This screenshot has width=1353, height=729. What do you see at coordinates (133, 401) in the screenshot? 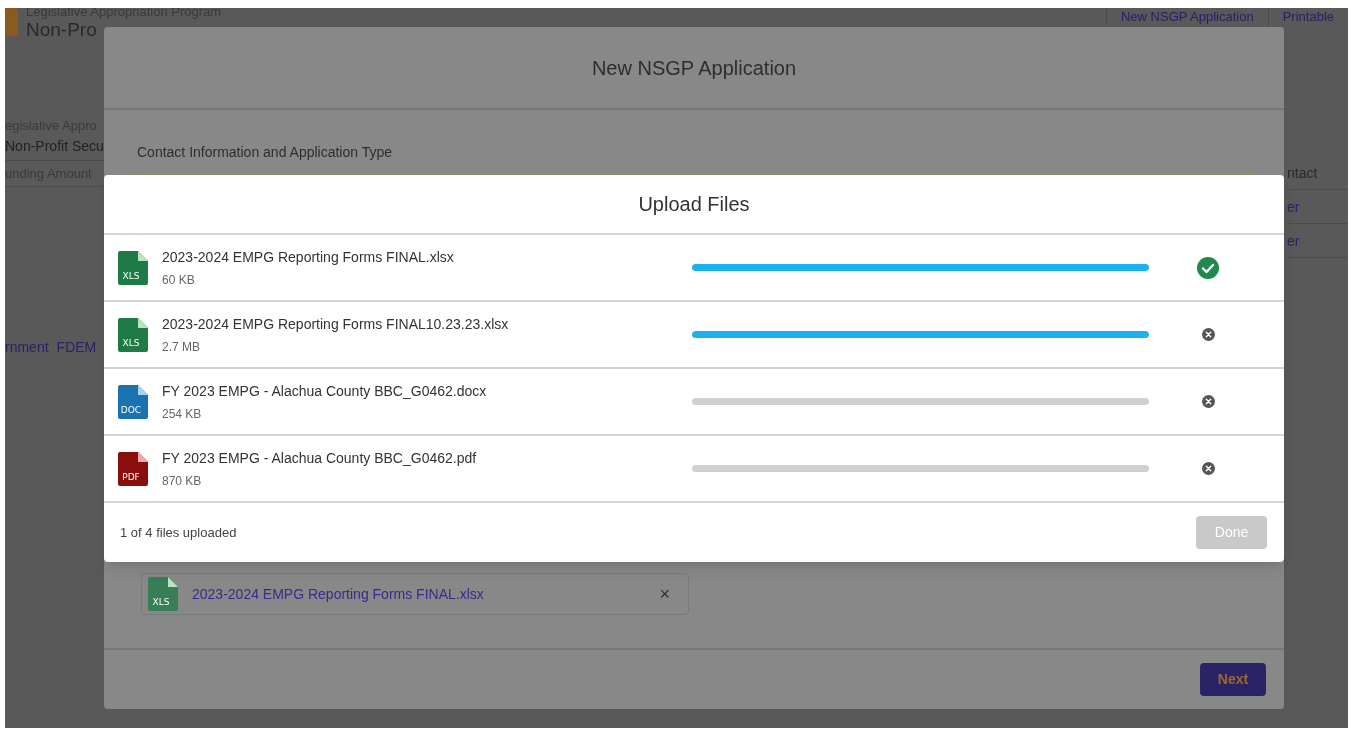
I see `file-icon: DOC` at bounding box center [133, 401].